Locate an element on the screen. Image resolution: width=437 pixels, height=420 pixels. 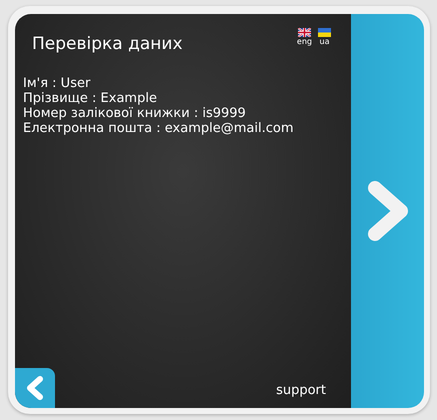
back-button is located at coordinates (35, 388).